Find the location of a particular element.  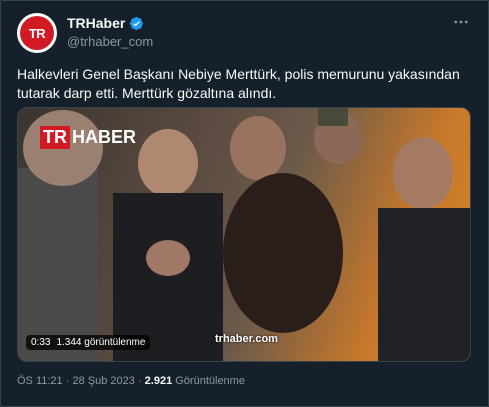

video-info-badge: 0:33 1.344 görüntülenme is located at coordinates (88, 342).